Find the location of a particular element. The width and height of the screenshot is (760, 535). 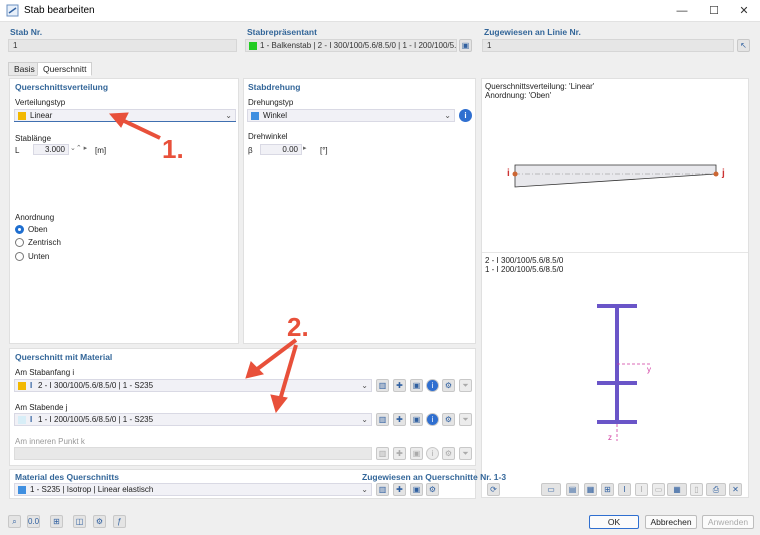

view-icon: ◫ is located at coordinates (79, 521).